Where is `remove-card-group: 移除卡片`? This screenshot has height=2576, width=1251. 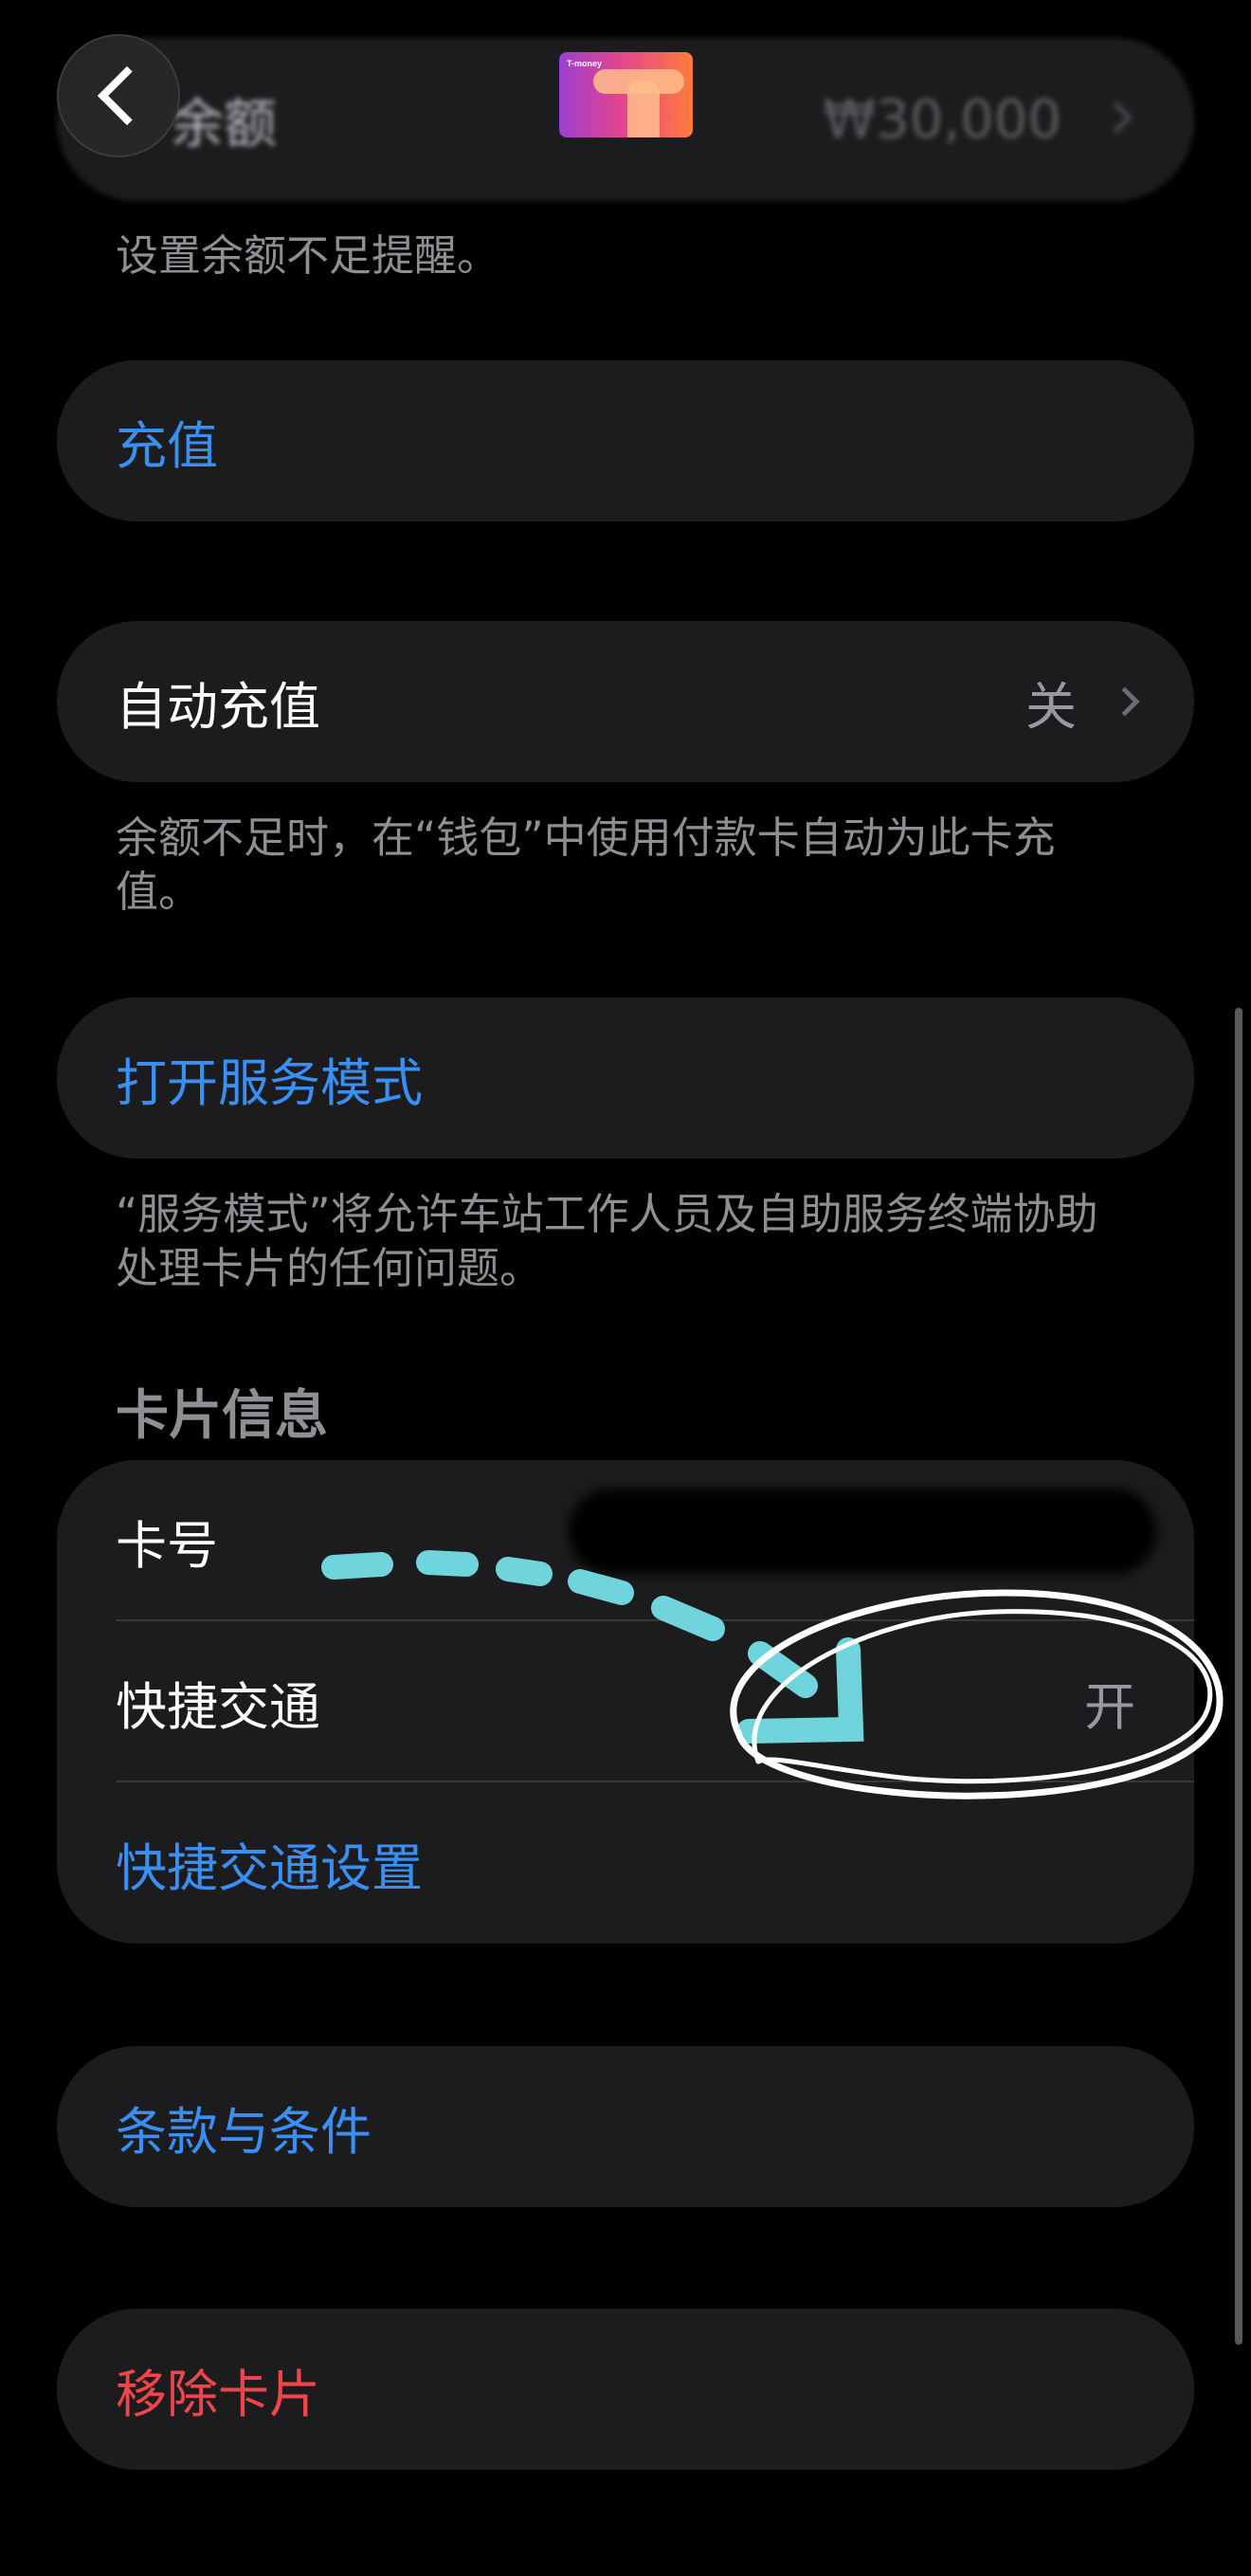 remove-card-group: 移除卡片 is located at coordinates (626, 2389).